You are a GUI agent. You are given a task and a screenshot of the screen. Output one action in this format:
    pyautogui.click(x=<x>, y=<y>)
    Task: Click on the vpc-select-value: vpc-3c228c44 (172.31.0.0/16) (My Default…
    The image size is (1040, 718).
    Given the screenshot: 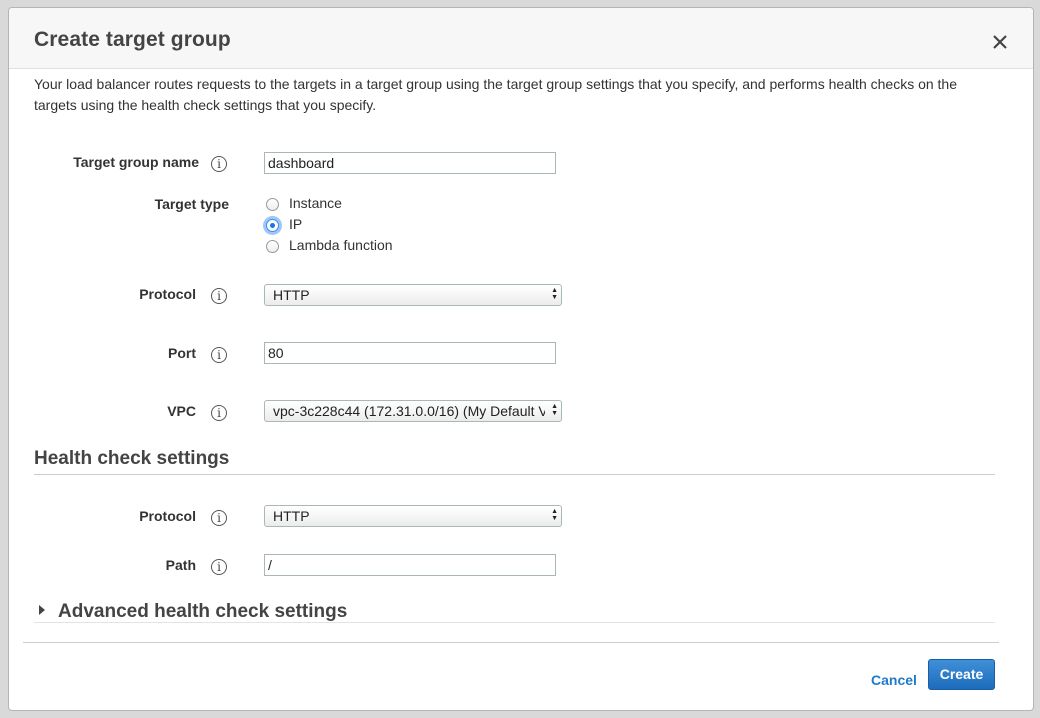 What is the action you would take?
    pyautogui.click(x=409, y=411)
    